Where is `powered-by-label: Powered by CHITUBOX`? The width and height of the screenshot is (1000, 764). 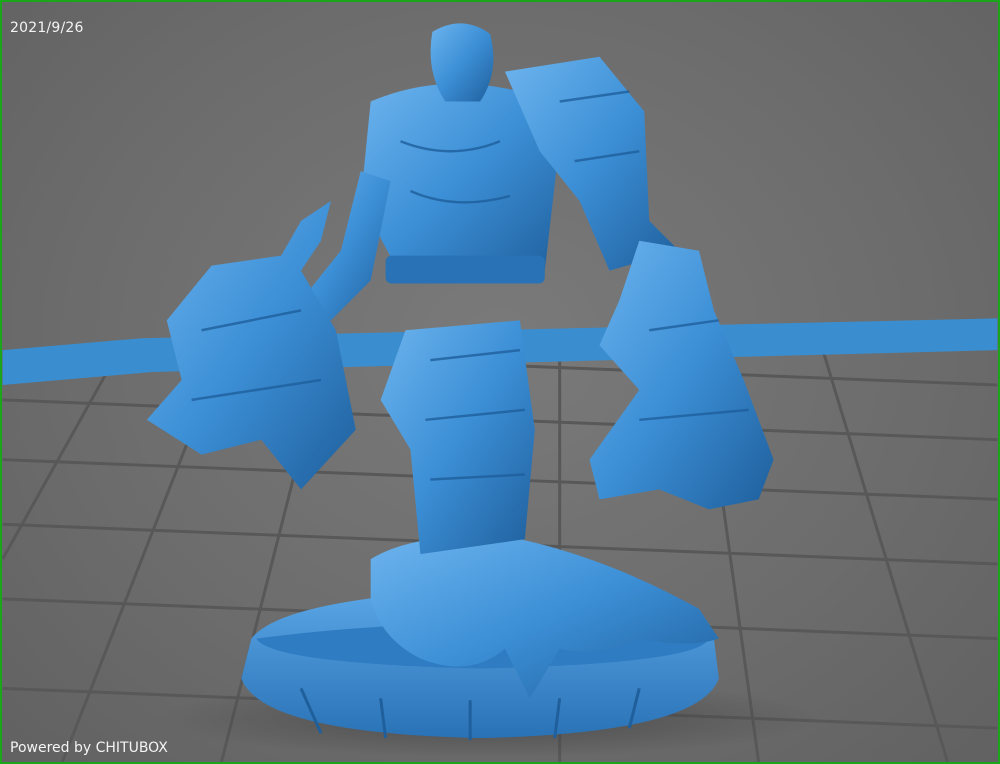 powered-by-label: Powered by CHITUBOX is located at coordinates (89, 748).